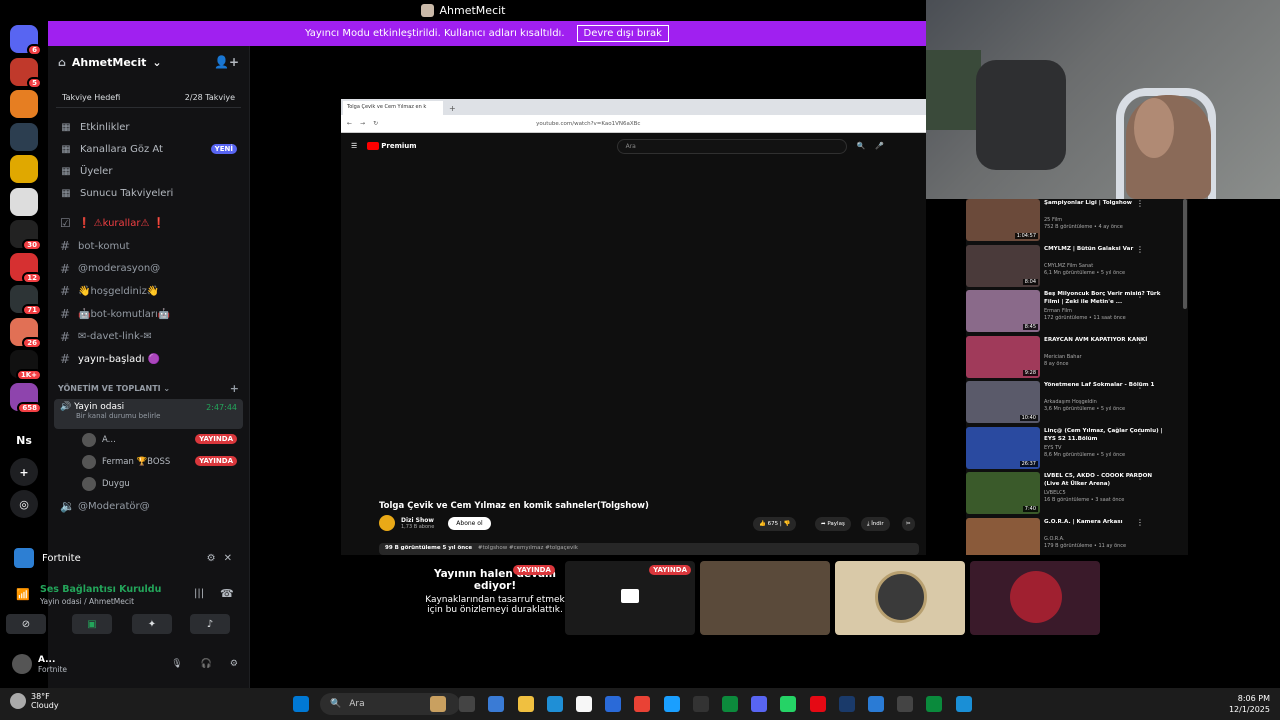  Describe the element at coordinates (1003, 220) in the screenshot. I see `video-thumbnail: 1:04:57` at that location.